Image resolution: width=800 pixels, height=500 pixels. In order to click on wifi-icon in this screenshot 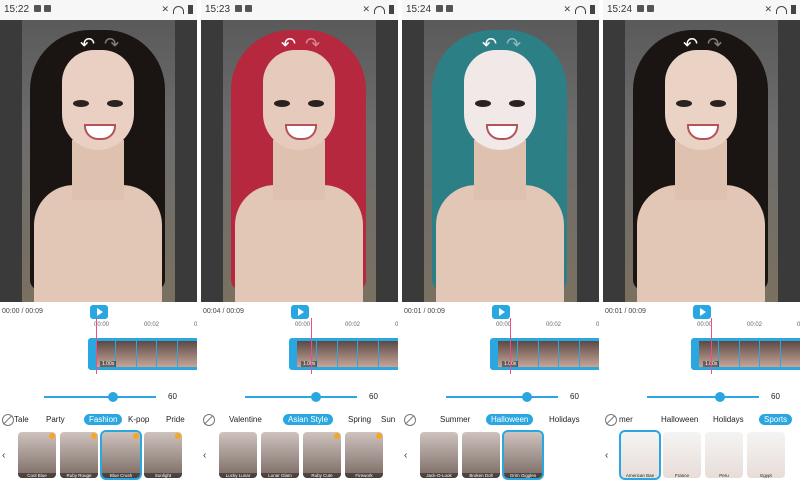, I will do `click(379, 9)`.